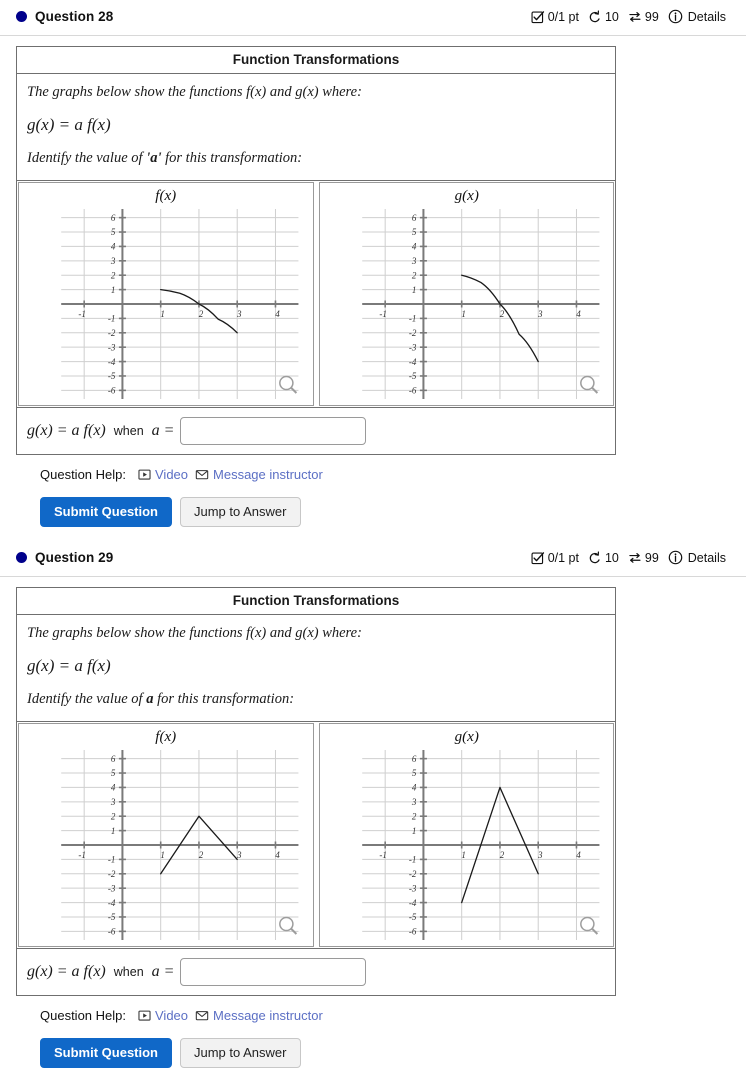  Describe the element at coordinates (64, 16) in the screenshot. I see `question-title-wrap: Question 28` at that location.